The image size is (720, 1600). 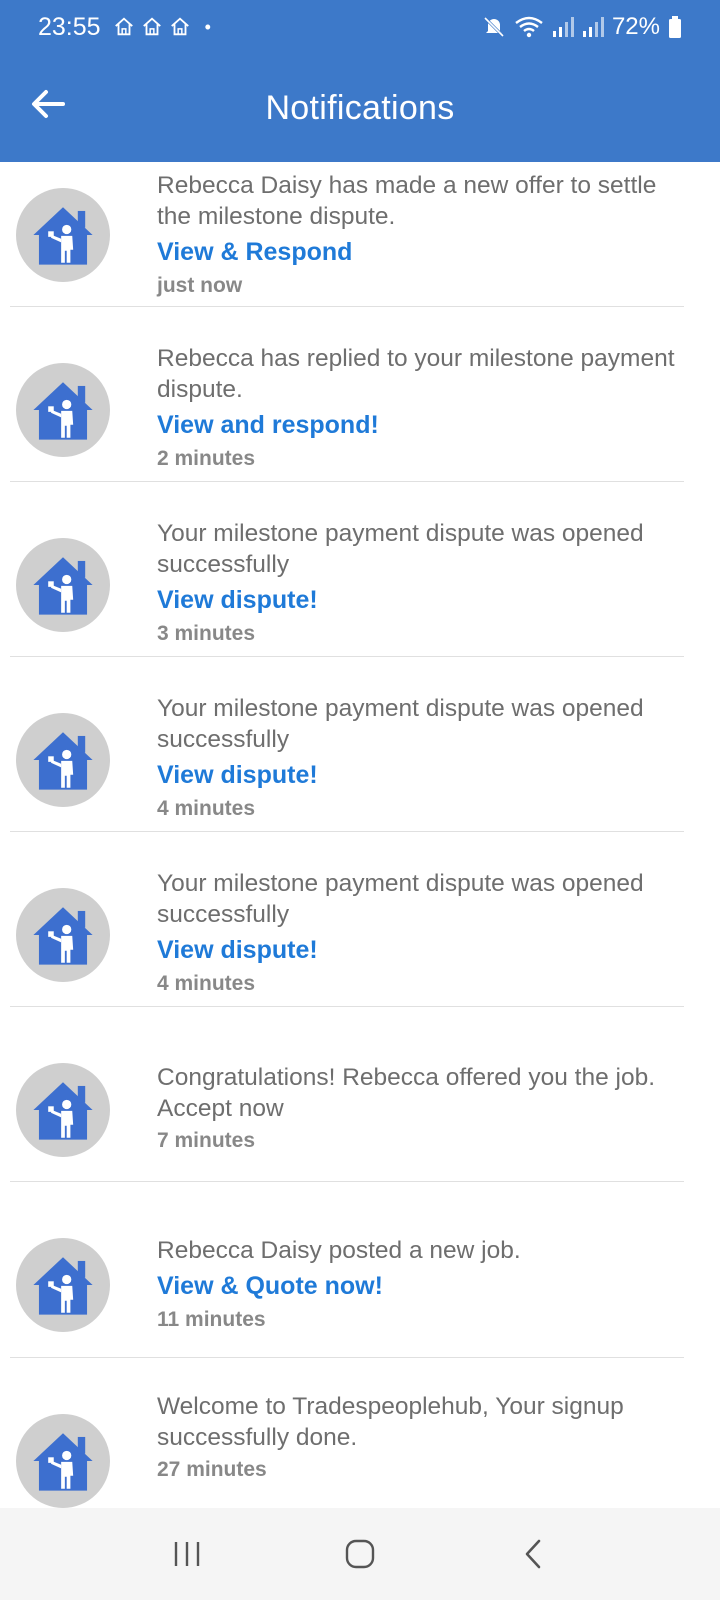 I want to click on page-title: Notifications, so click(x=360, y=107).